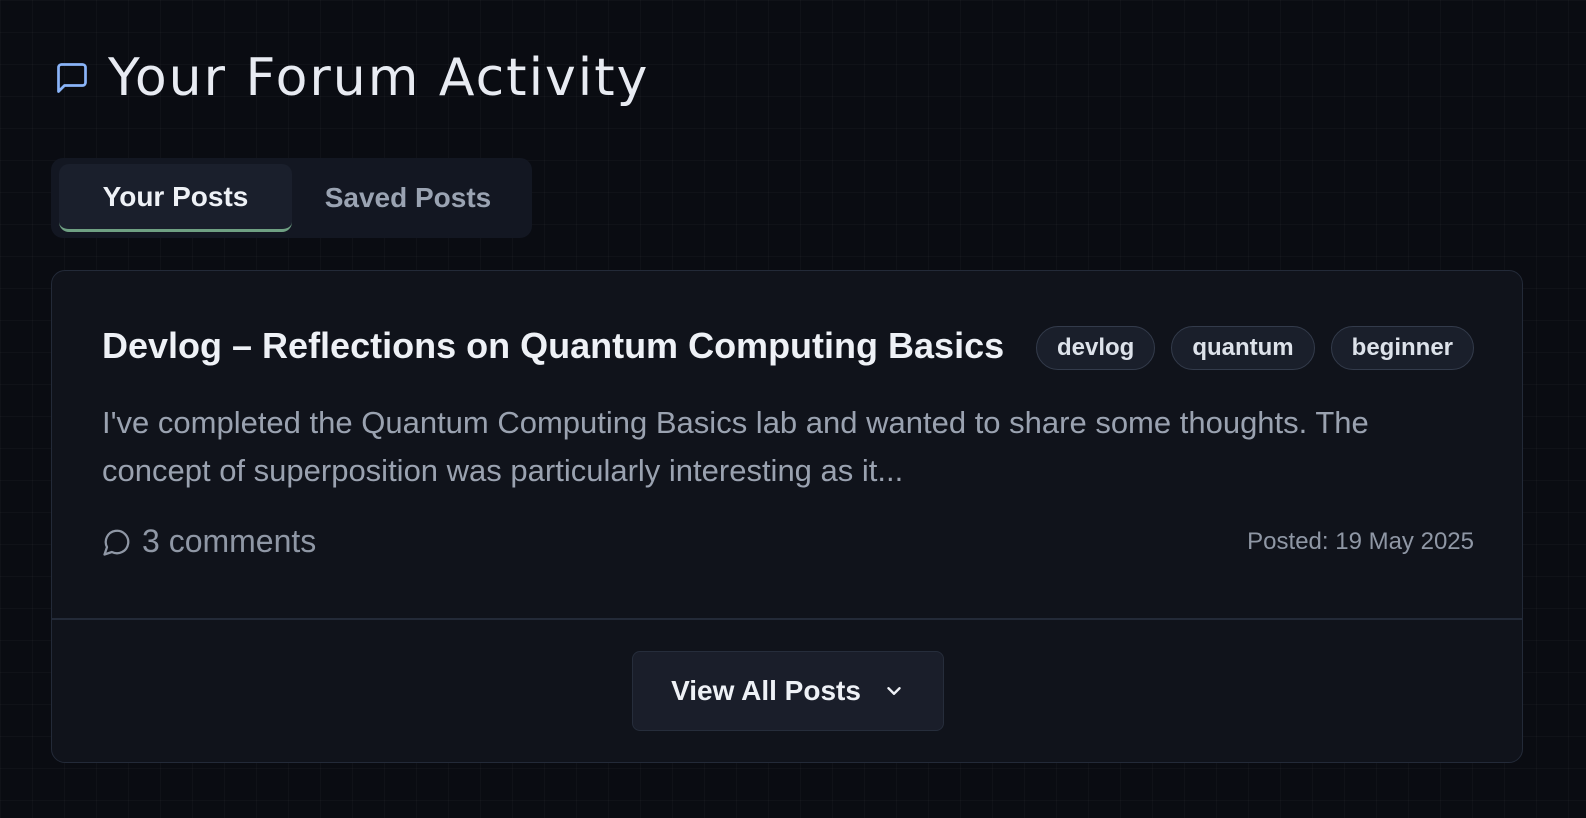 Image resolution: width=1586 pixels, height=818 pixels. What do you see at coordinates (229, 541) in the screenshot?
I see `comments-count: 3 comments` at bounding box center [229, 541].